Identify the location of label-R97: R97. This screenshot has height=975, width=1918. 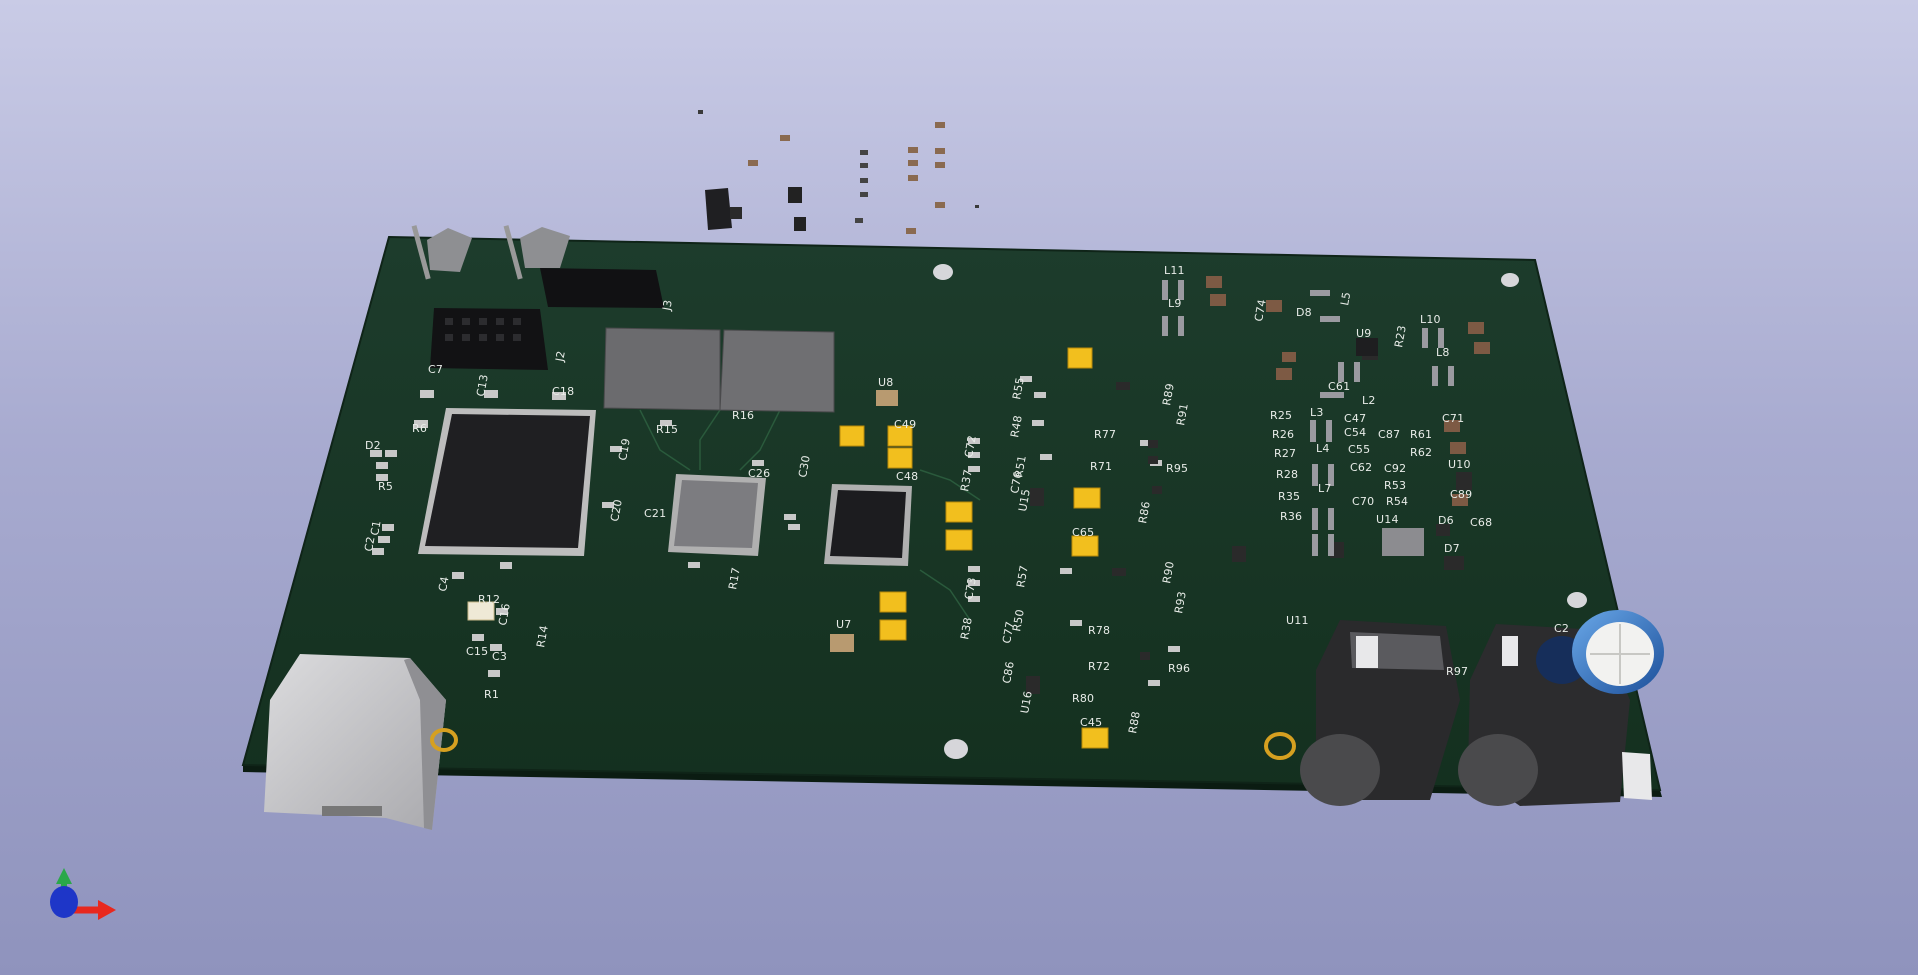
(1457, 671).